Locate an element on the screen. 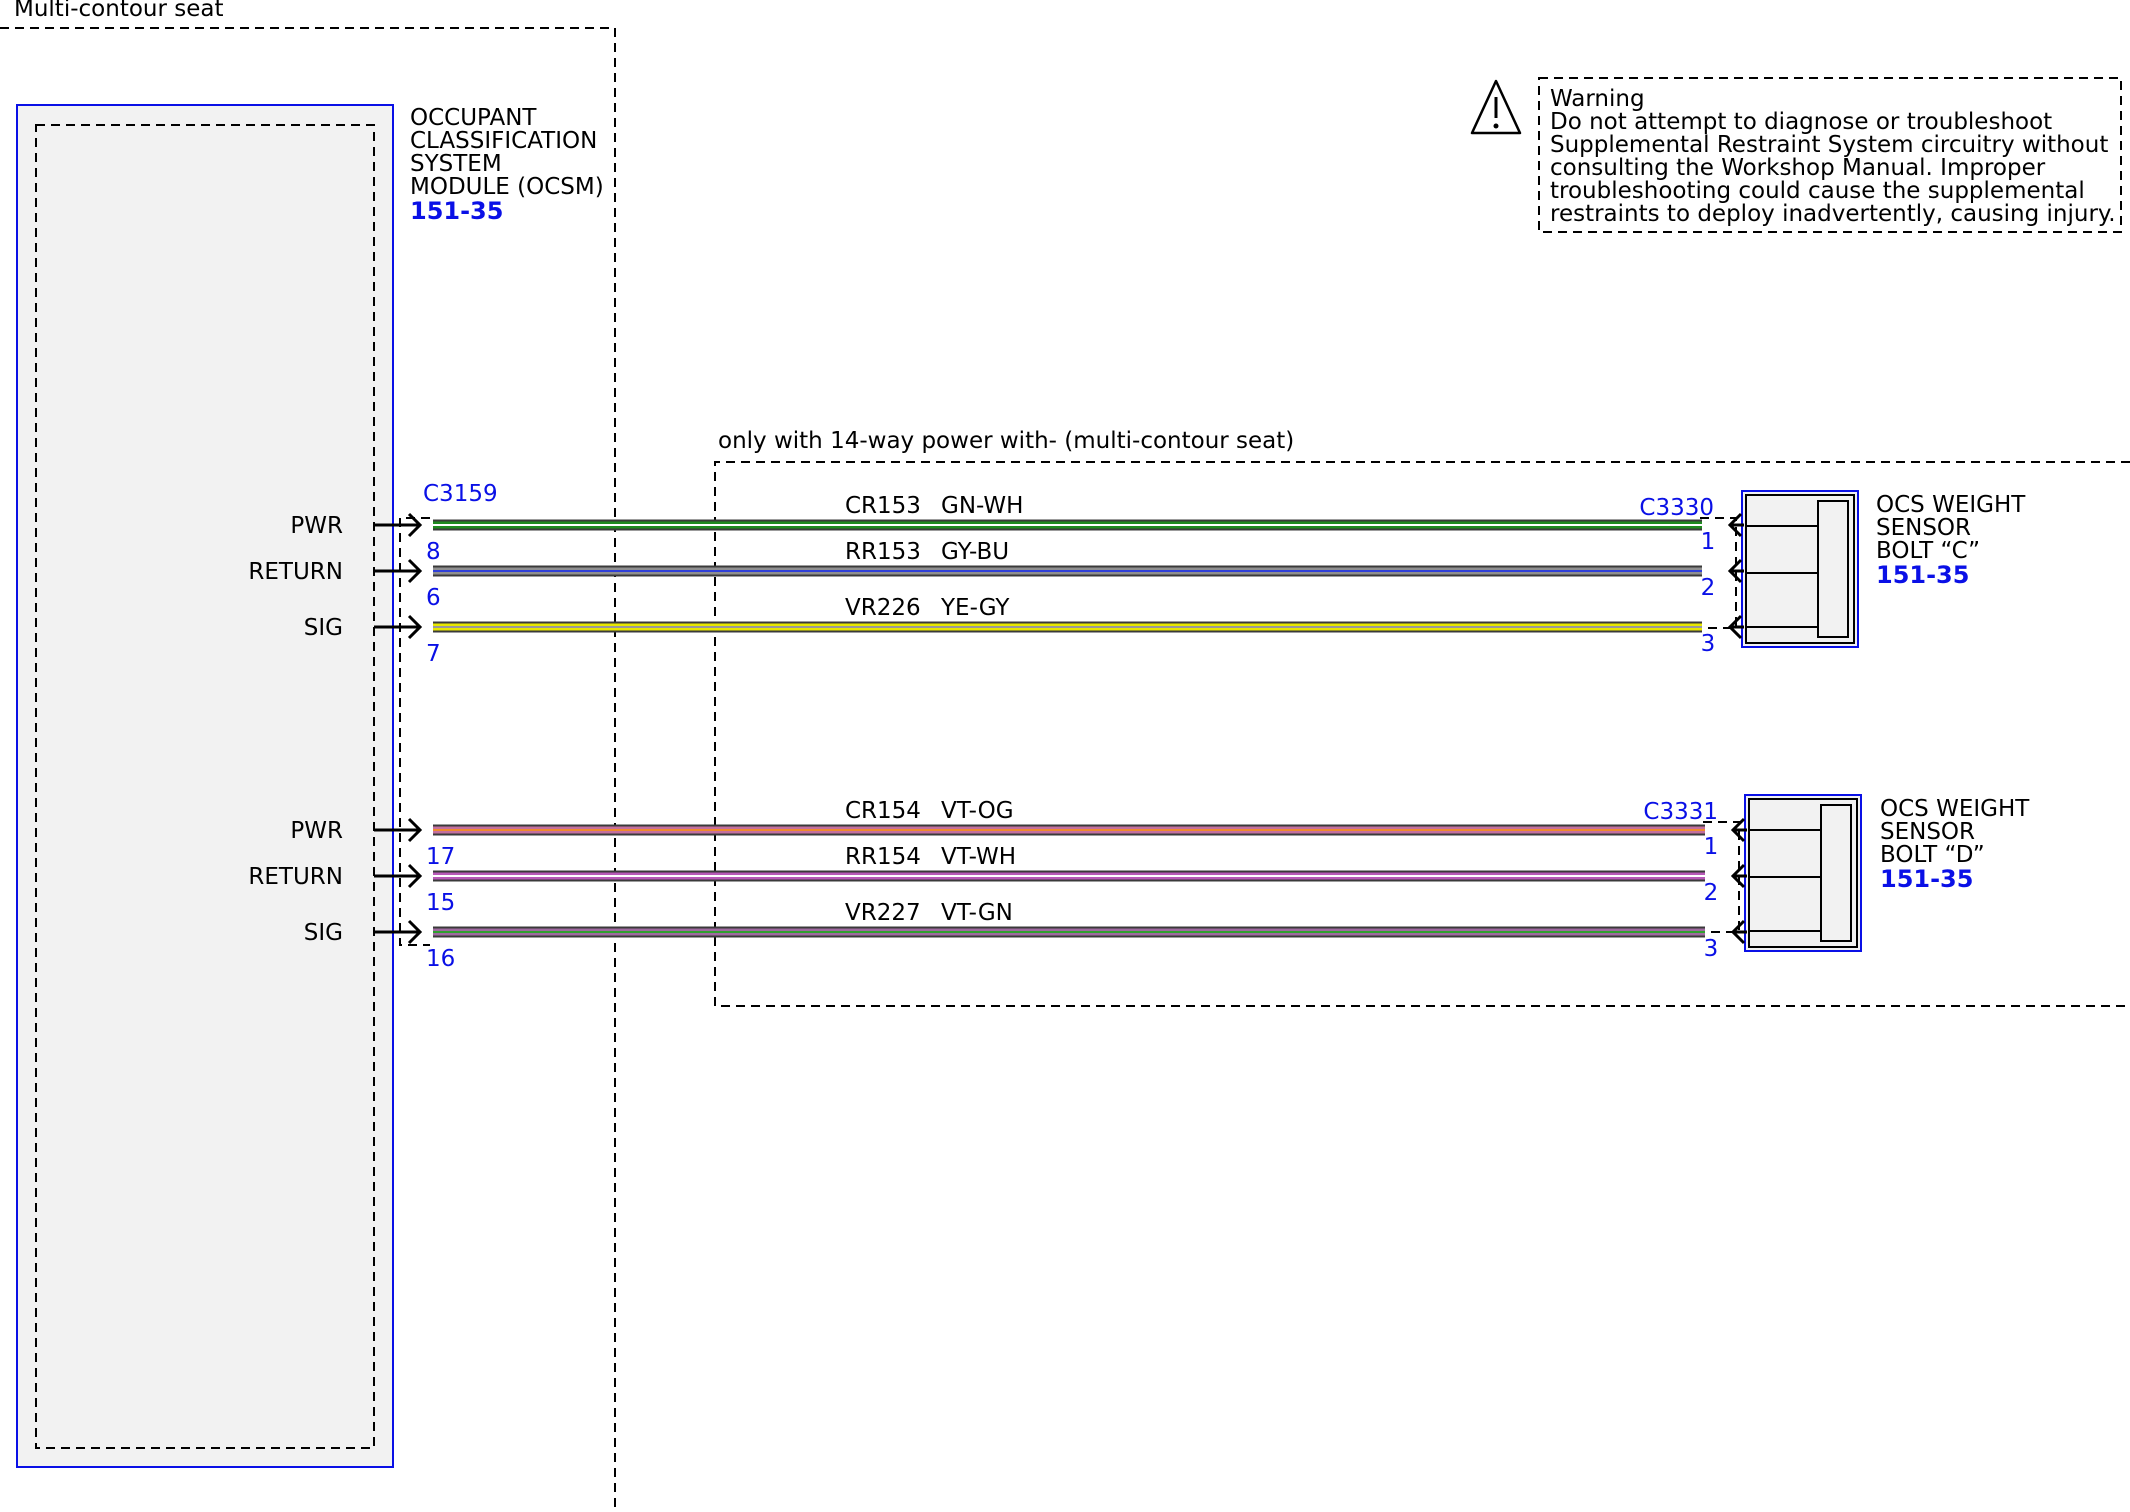  sensor-c-circuit-2-signal-label: RETURN is located at coordinates (295, 572).